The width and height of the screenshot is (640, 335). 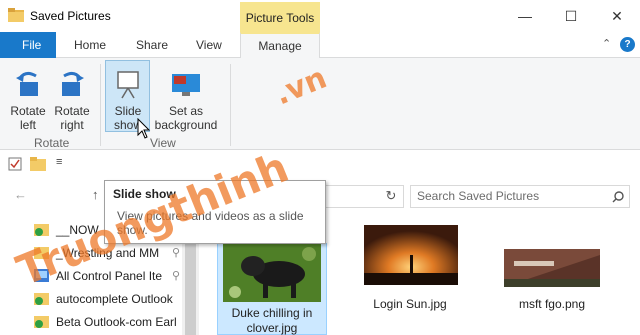 I want to click on file-tile-login-sun: Login Sun.jpg, so click(x=410, y=270).